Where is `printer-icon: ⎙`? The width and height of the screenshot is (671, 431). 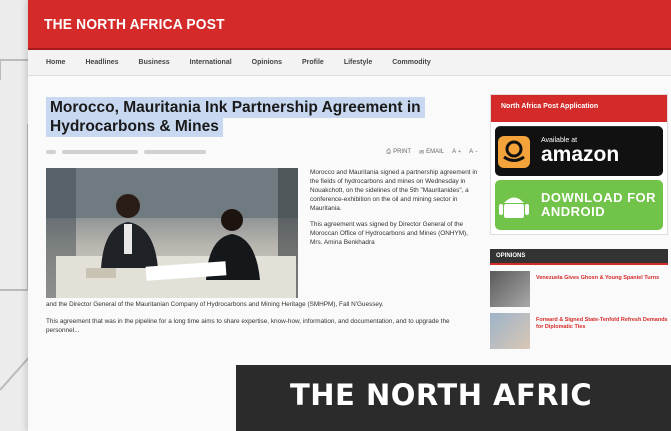
printer-icon: ⎙ is located at coordinates (389, 151).